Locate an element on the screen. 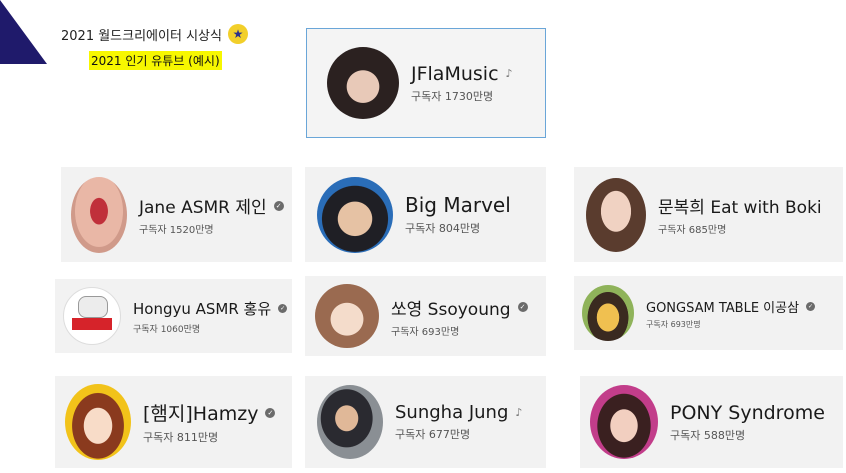 This screenshot has width=846, height=473. channel-card: Sungha Jung ♪ 구독자 677만명 is located at coordinates (425, 422).